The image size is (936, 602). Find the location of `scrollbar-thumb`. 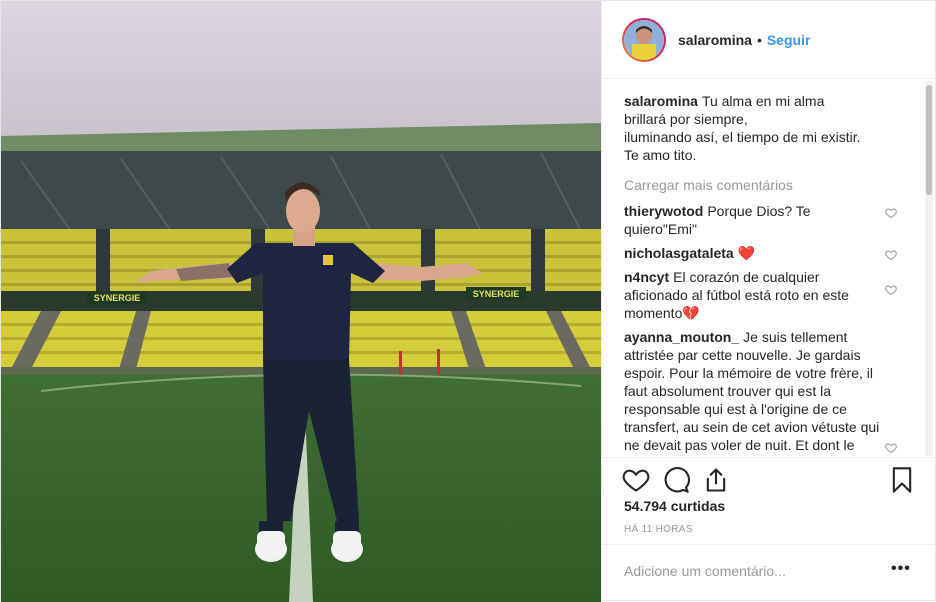

scrollbar-thumb is located at coordinates (929, 140).